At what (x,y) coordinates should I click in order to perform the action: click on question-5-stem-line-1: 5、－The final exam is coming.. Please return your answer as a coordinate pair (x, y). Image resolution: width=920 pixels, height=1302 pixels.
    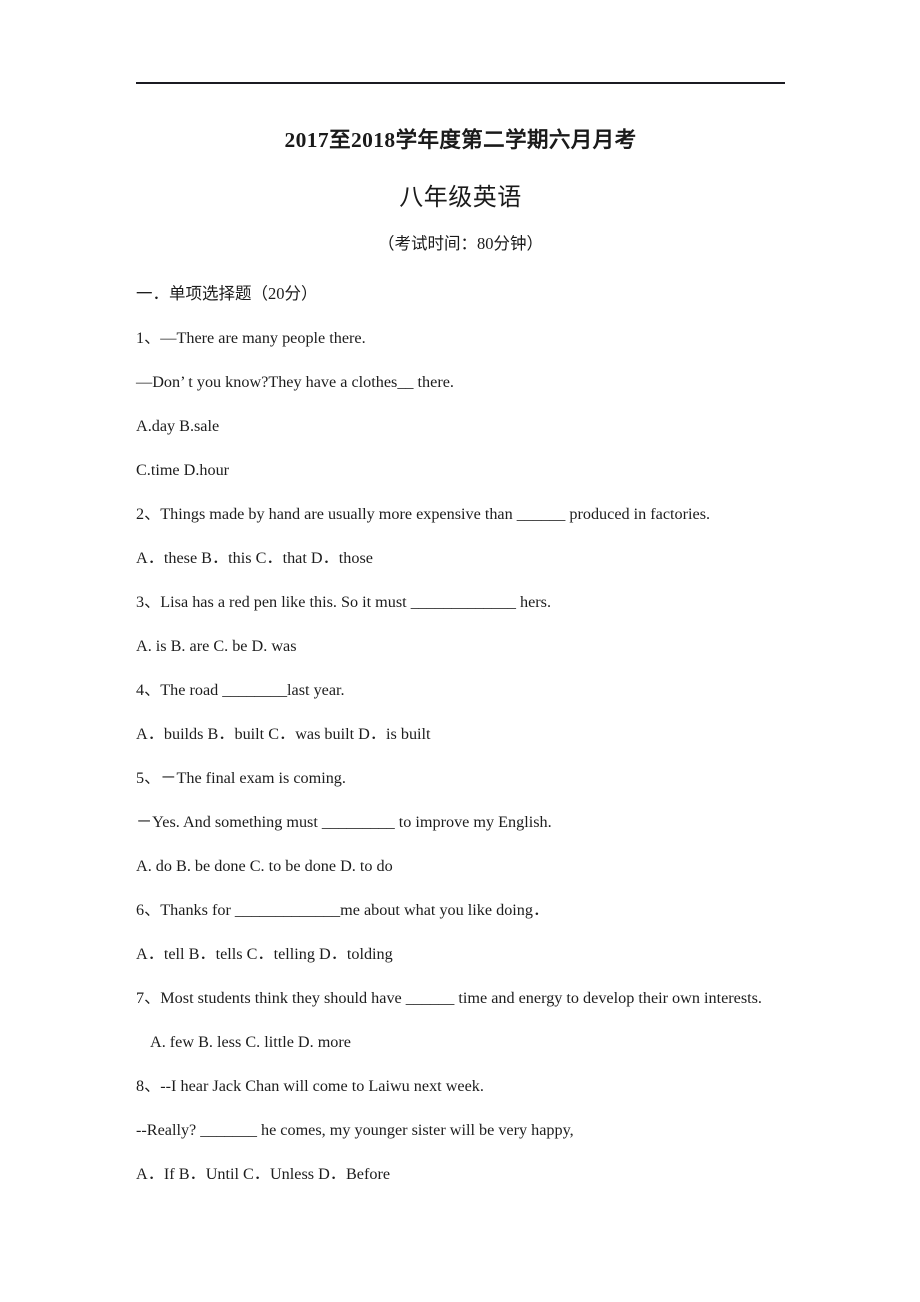
    Looking at the image, I should click on (241, 778).